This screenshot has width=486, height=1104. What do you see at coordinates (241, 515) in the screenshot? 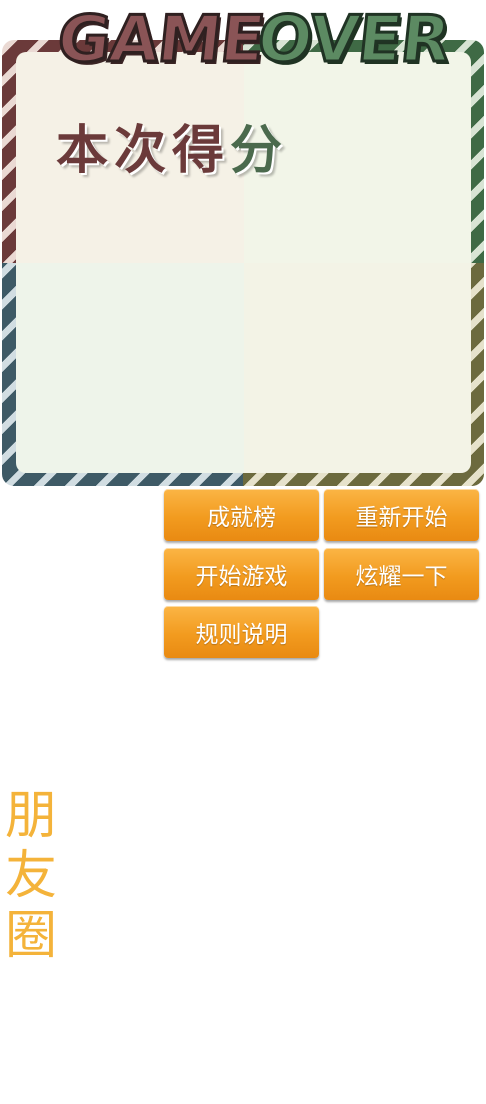
I see `leaderboard-button: 成就榜` at bounding box center [241, 515].